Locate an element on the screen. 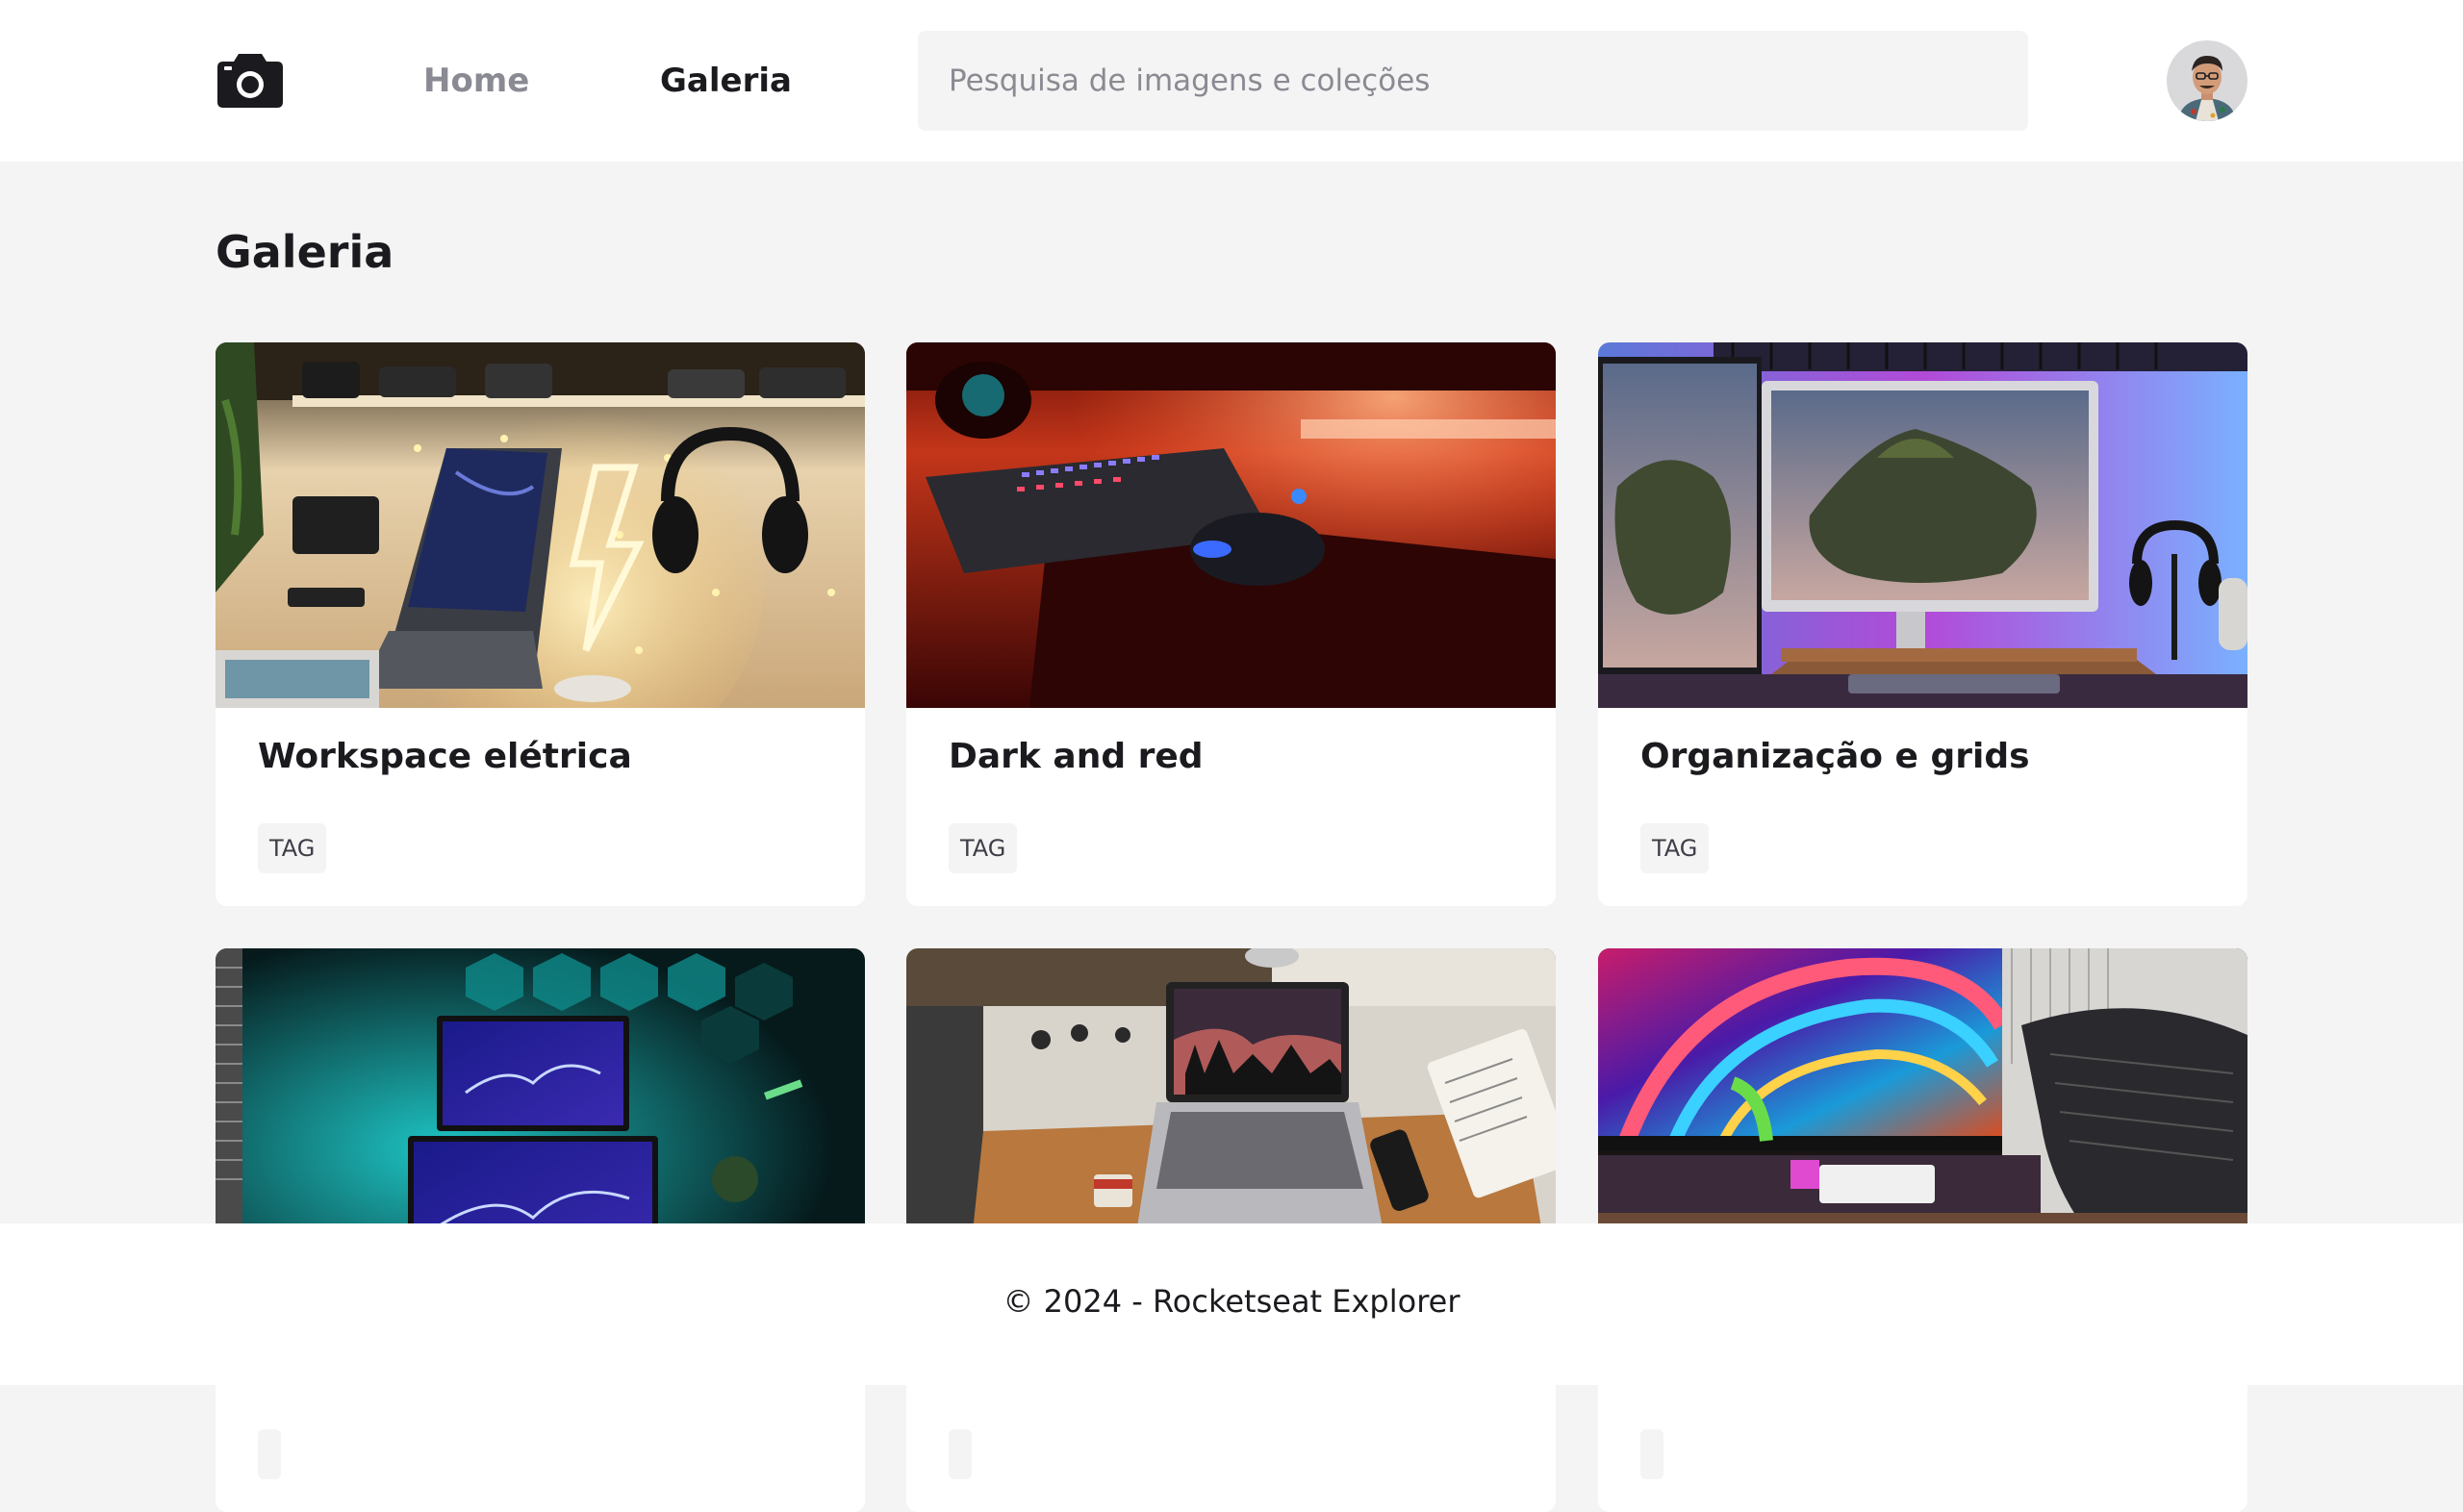 This screenshot has width=2463, height=1512. page-footer: © 2024 - Rocketseat Explorer is located at coordinates (1231, 1304).